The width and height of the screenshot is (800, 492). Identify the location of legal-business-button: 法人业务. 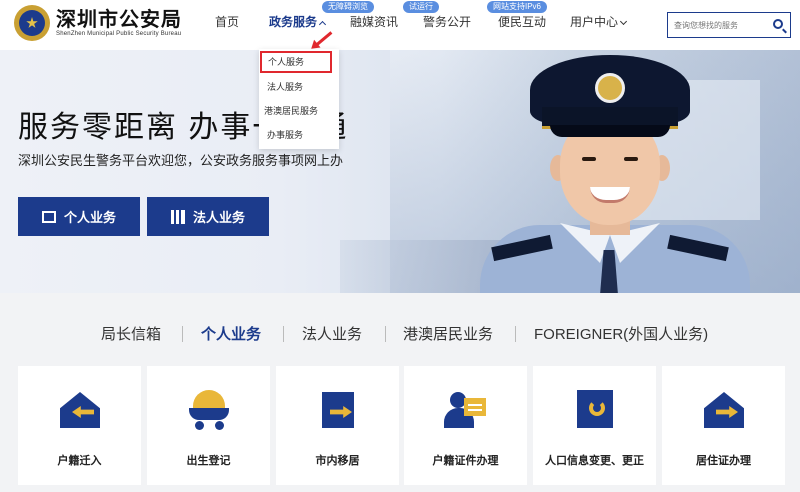
(208, 216).